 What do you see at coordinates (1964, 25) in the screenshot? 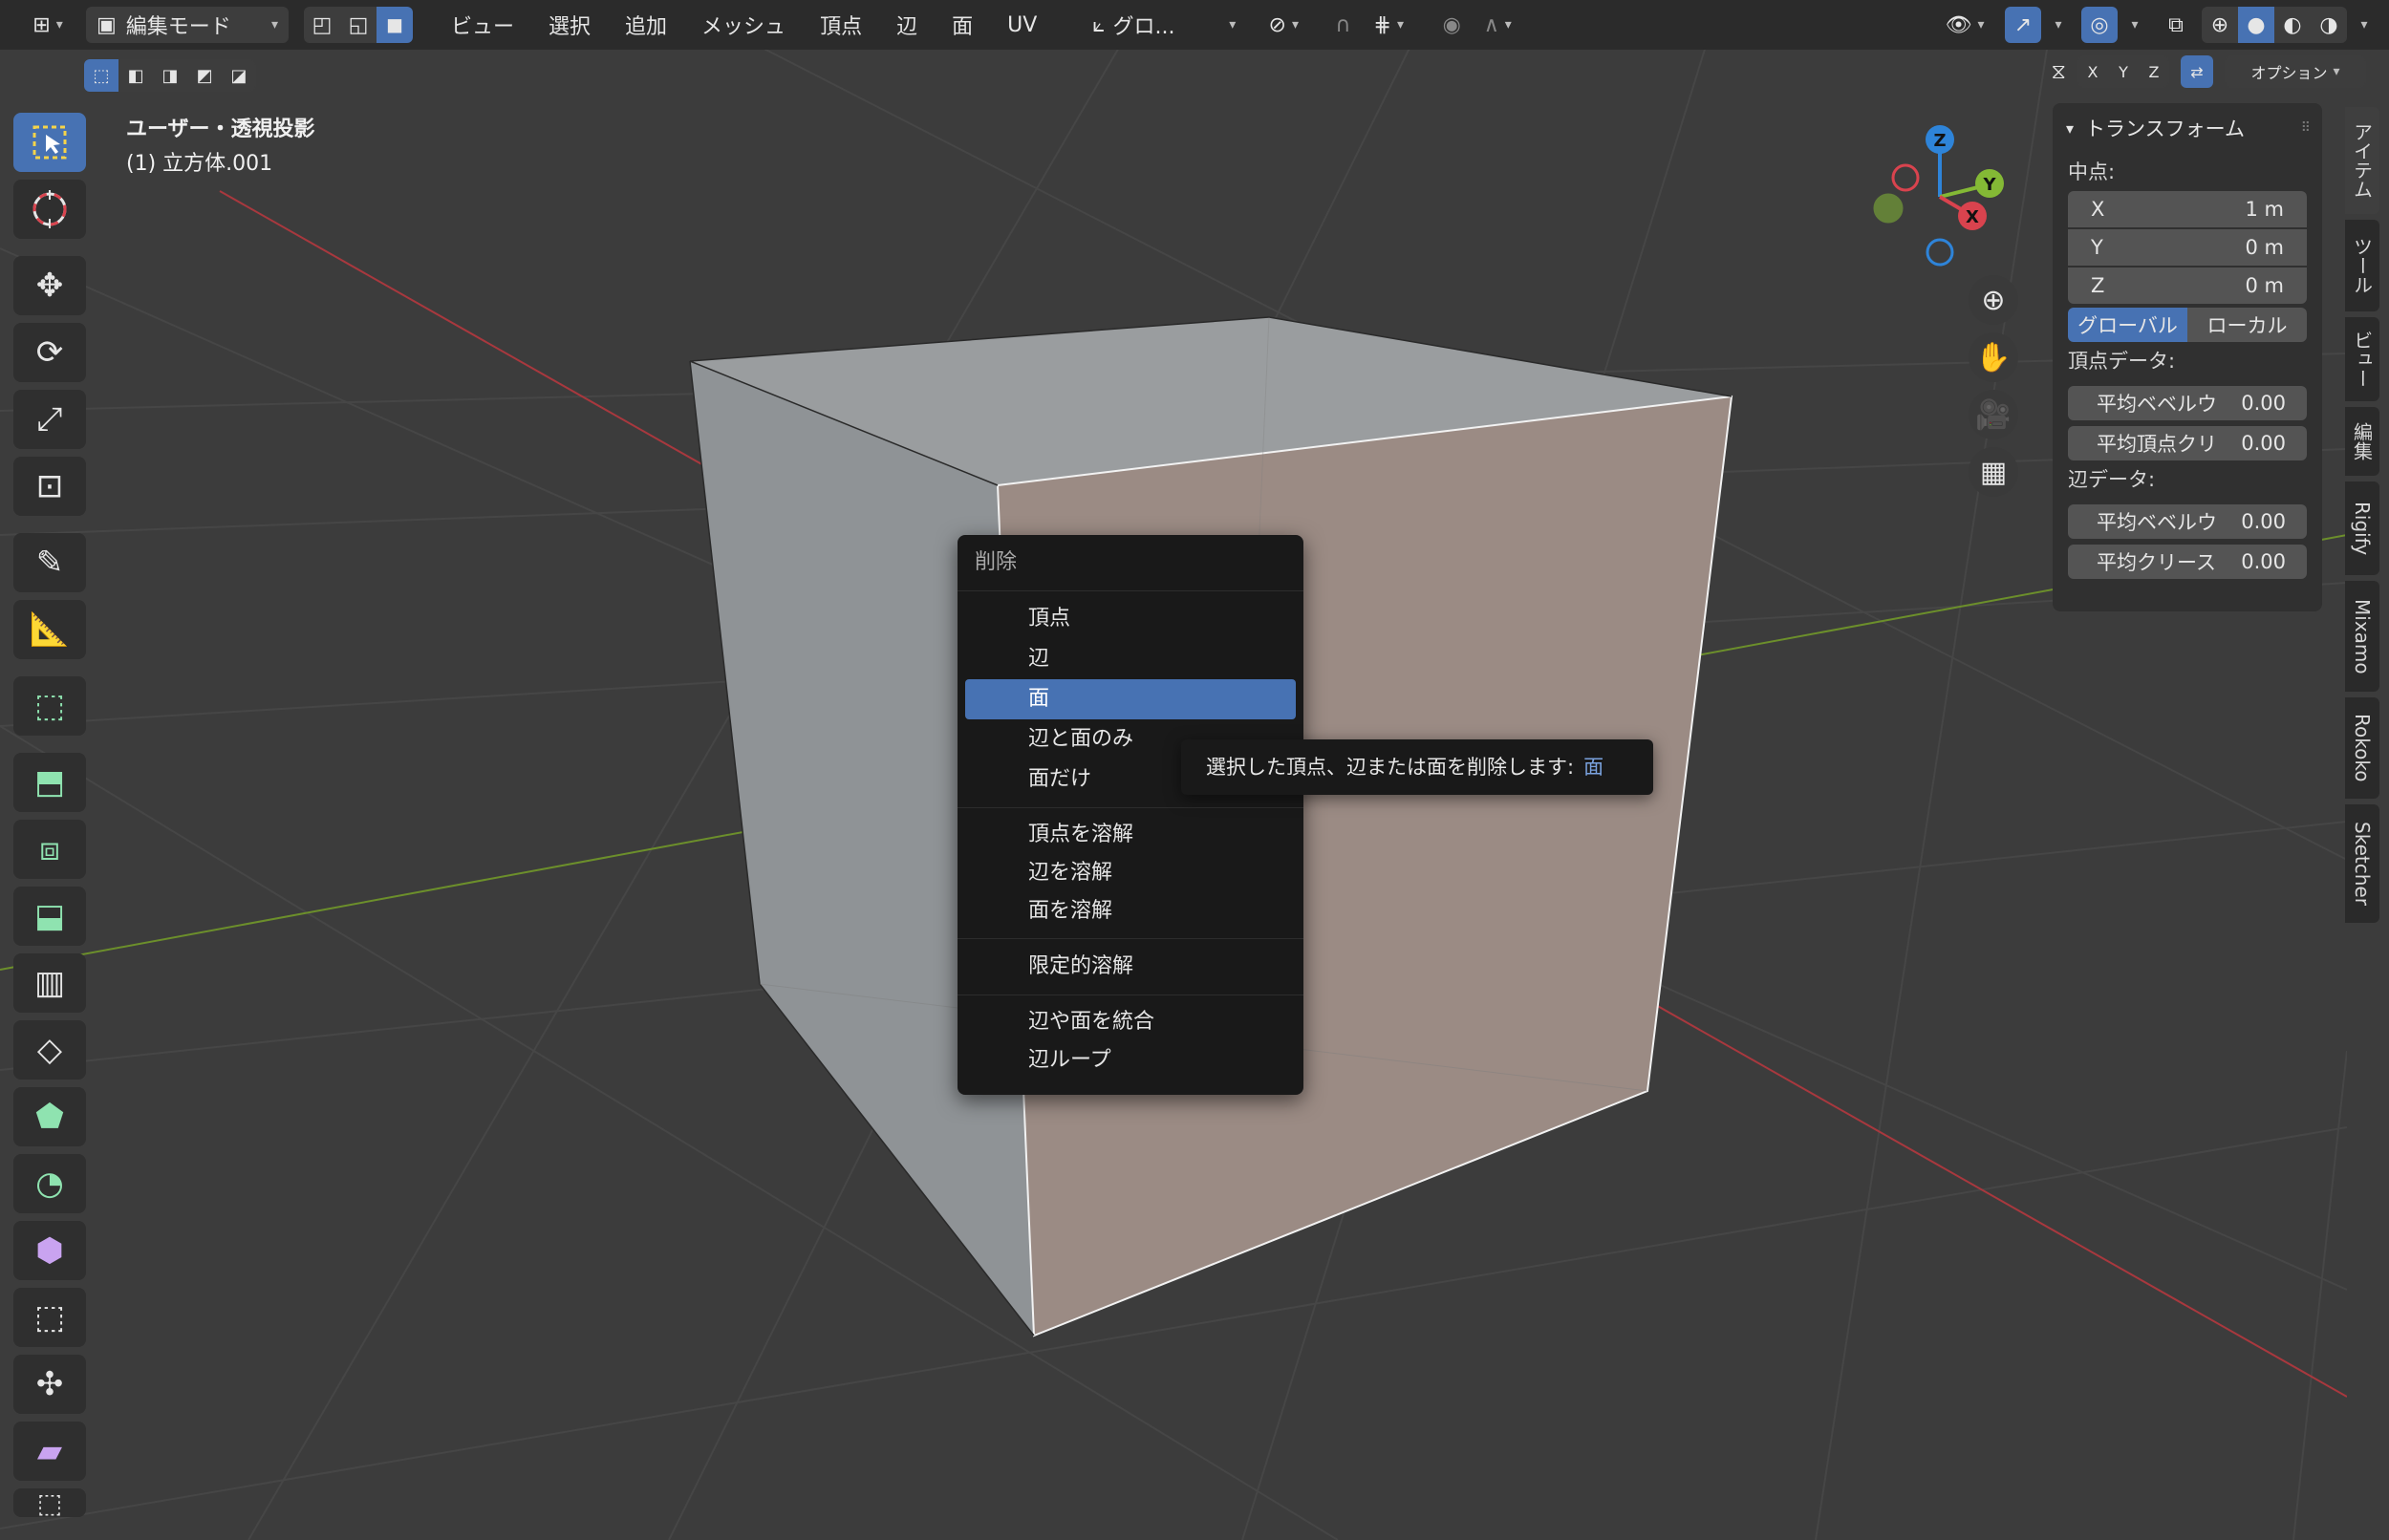
I see `visibility-dropdown: 👁 ▾` at bounding box center [1964, 25].